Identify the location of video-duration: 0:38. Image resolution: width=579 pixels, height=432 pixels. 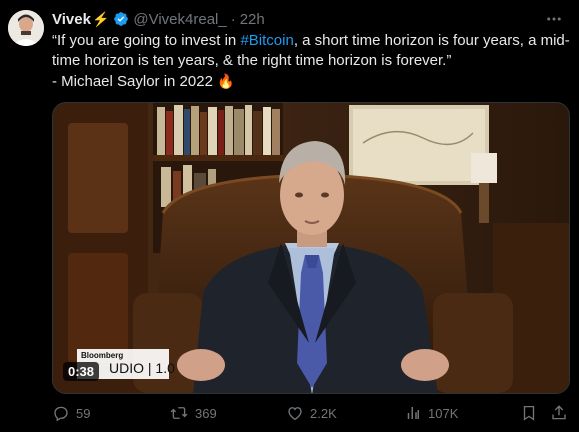
(81, 371).